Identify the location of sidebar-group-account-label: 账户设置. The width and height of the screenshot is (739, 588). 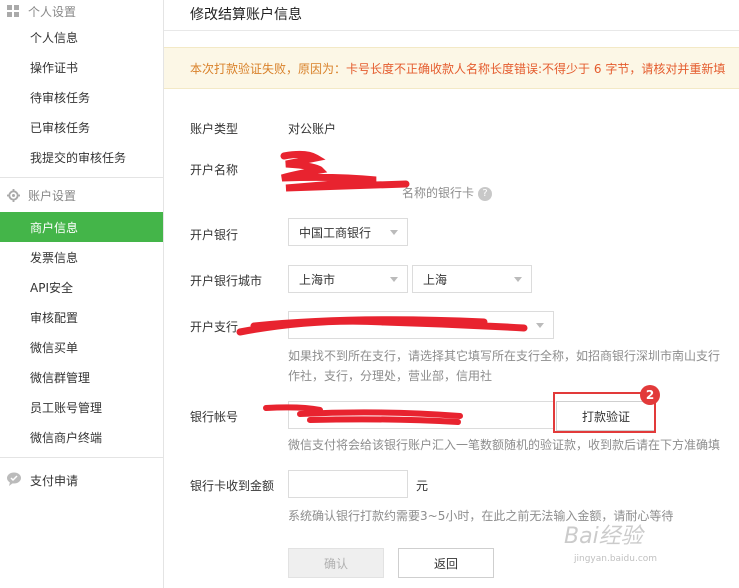
(52, 195).